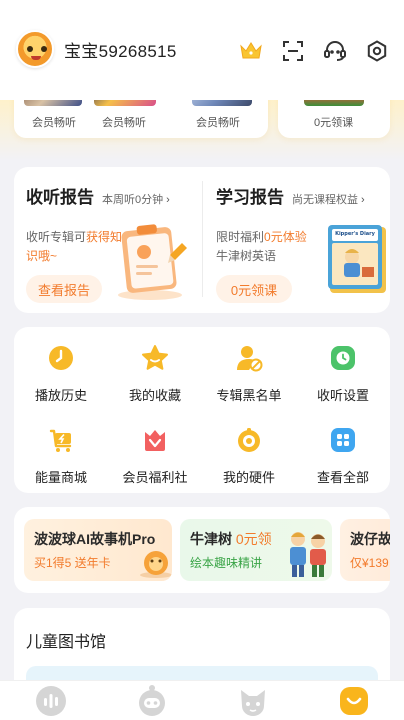 This screenshot has width=404, height=720. Describe the element at coordinates (248, 477) in the screenshot. I see `grid-item-label: 我的硬件` at that location.